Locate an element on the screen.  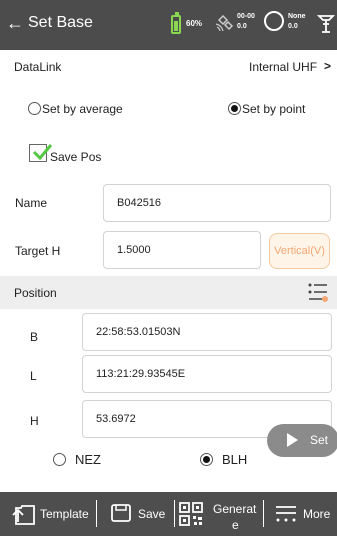
generate-label-line2: e is located at coordinates (235, 525).